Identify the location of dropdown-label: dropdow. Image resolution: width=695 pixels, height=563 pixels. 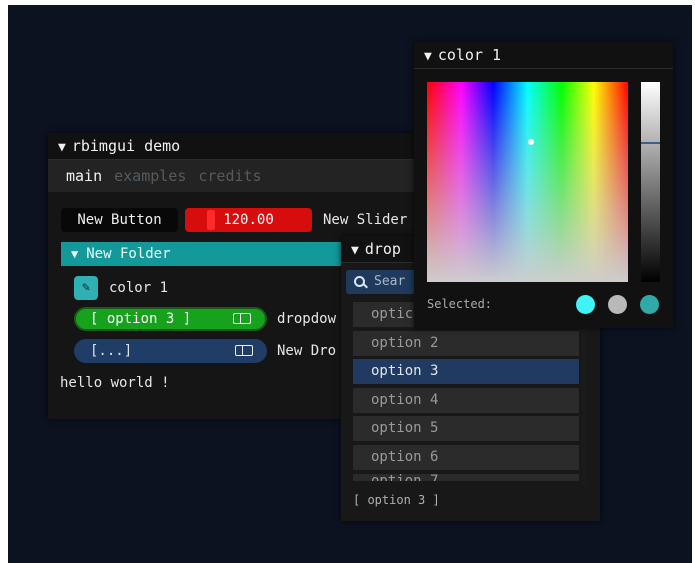
(307, 319).